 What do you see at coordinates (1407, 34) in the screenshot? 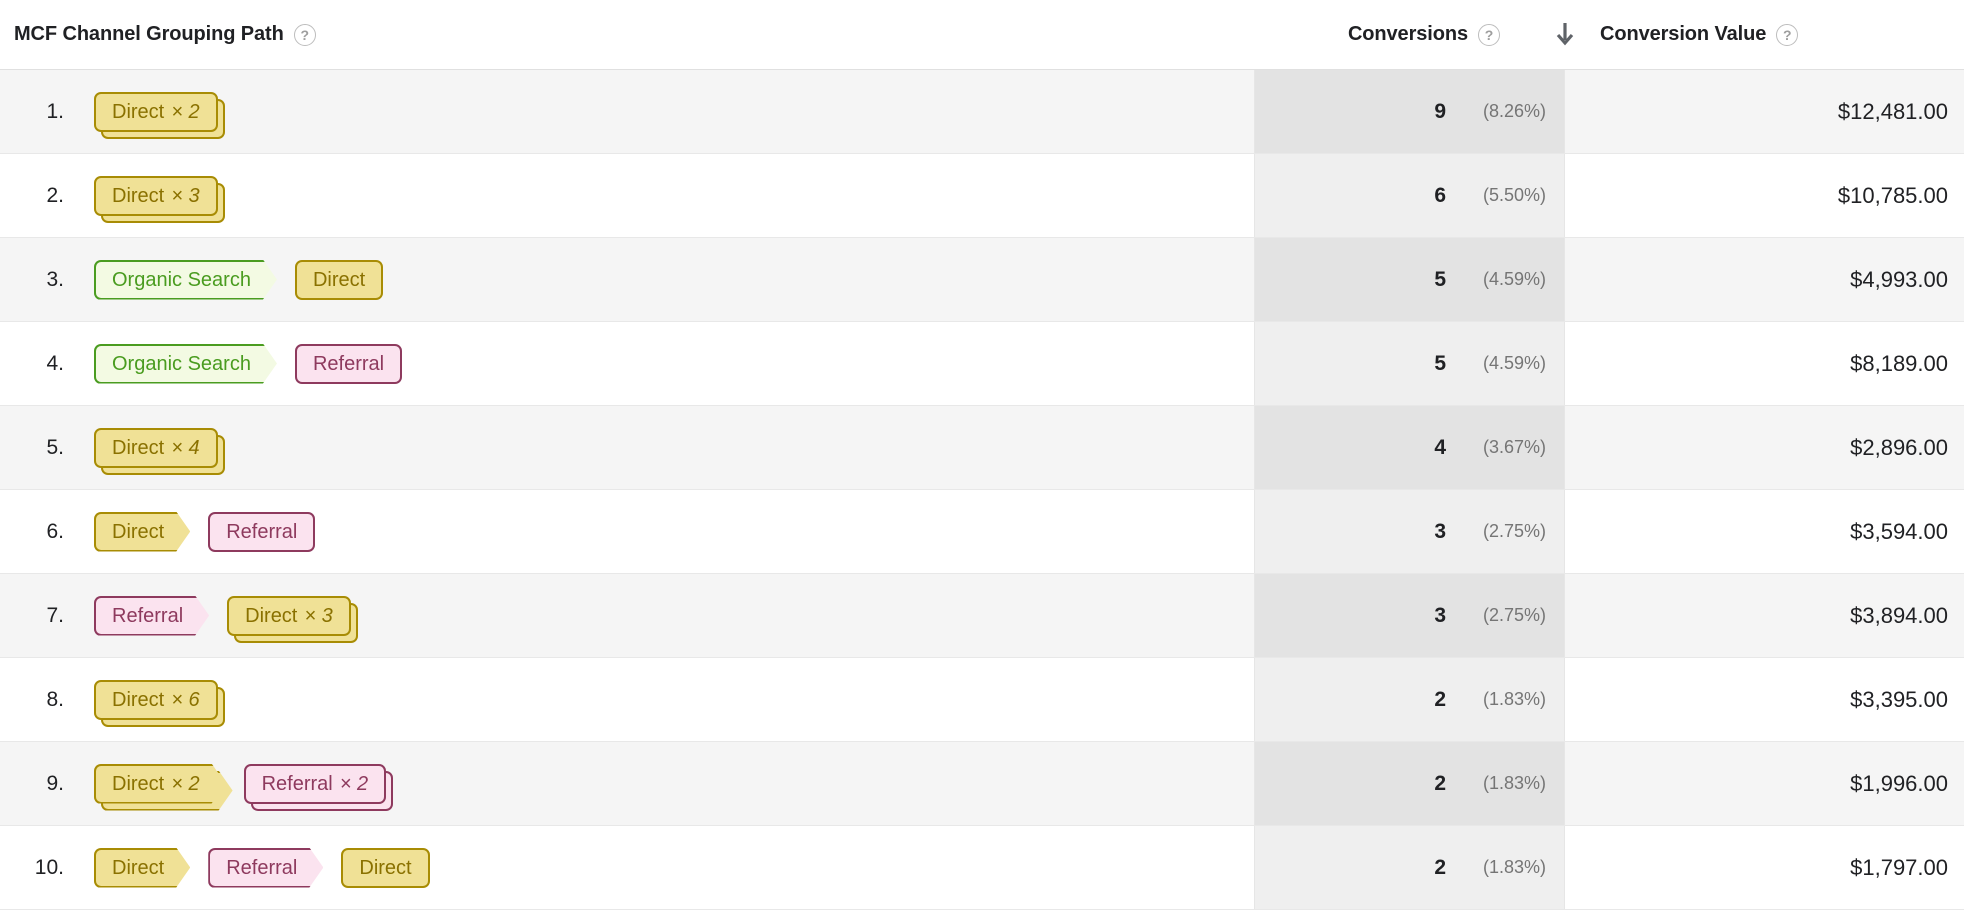
I see `column-header-conversions-label: Conversions` at bounding box center [1407, 34].